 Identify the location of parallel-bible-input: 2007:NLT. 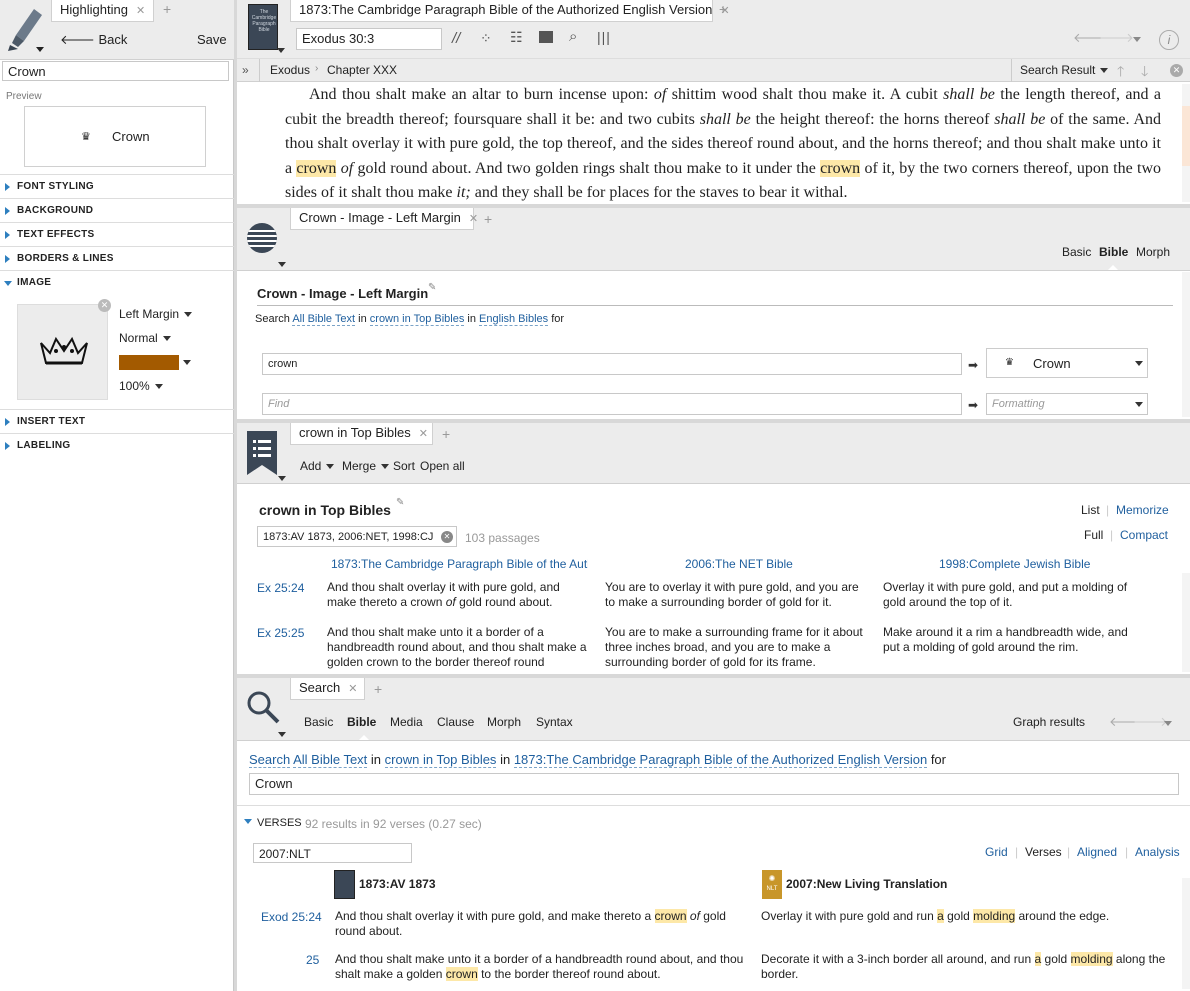
(332, 853).